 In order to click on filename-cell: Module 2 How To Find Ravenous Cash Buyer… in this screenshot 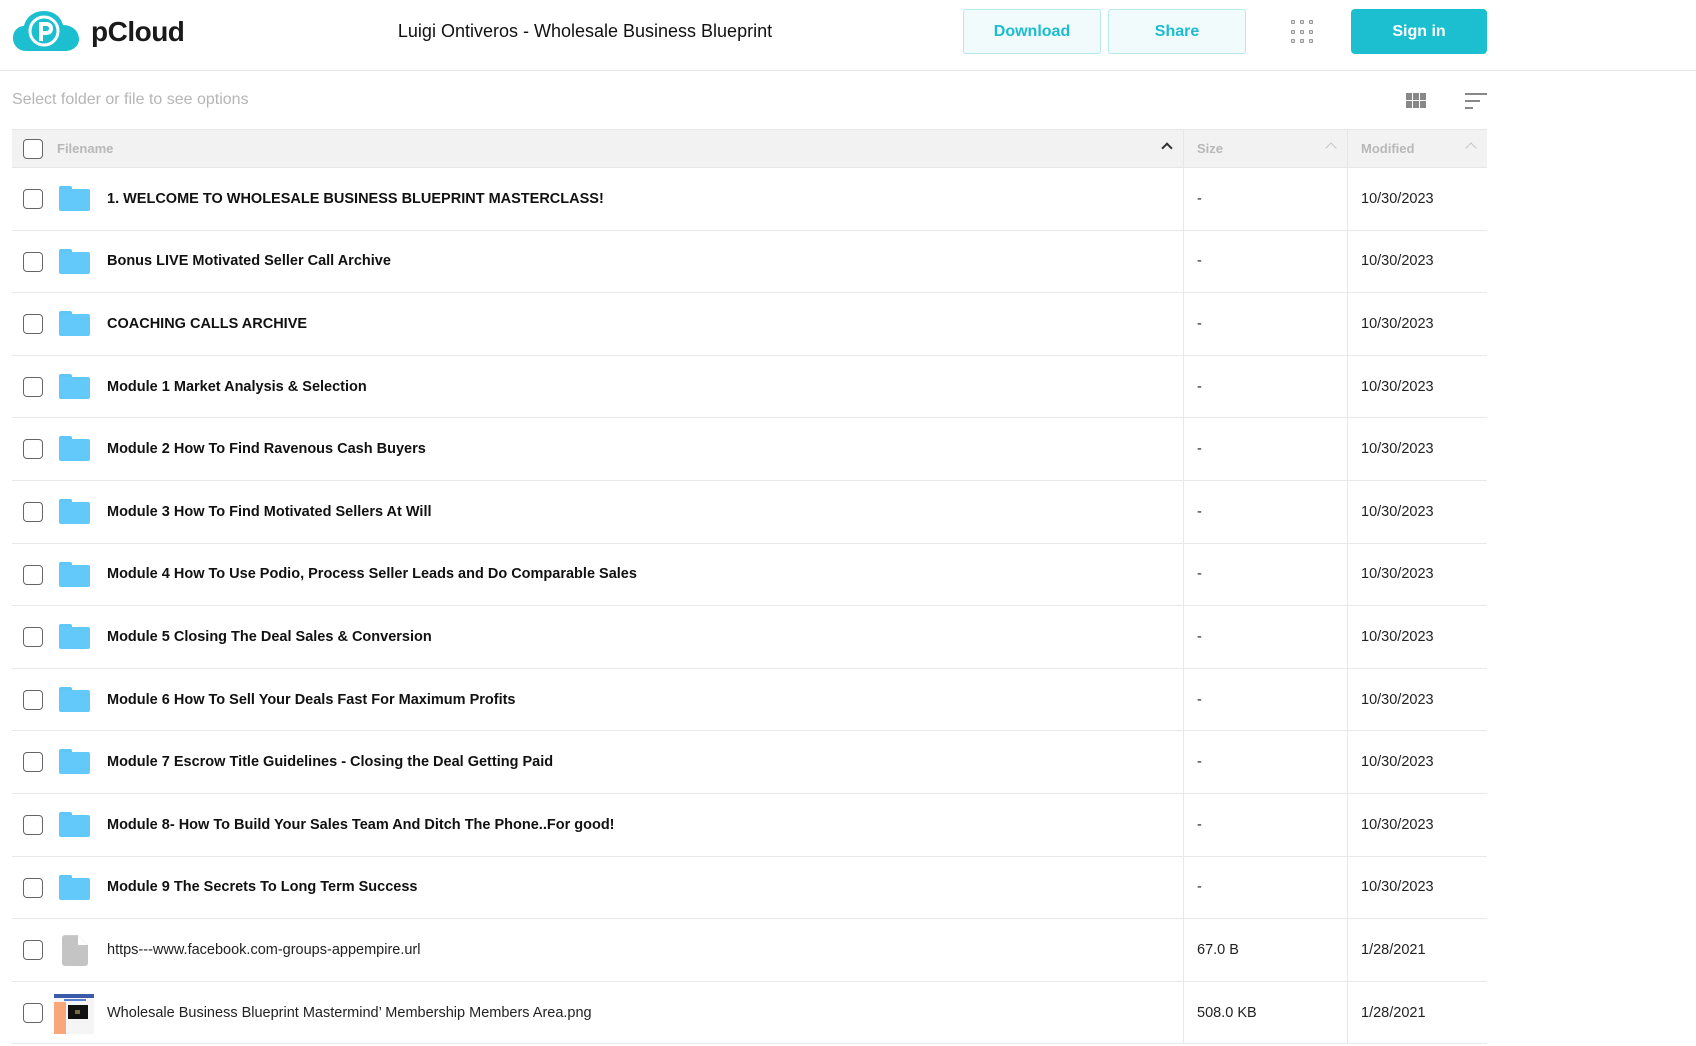, I will do `click(598, 449)`.